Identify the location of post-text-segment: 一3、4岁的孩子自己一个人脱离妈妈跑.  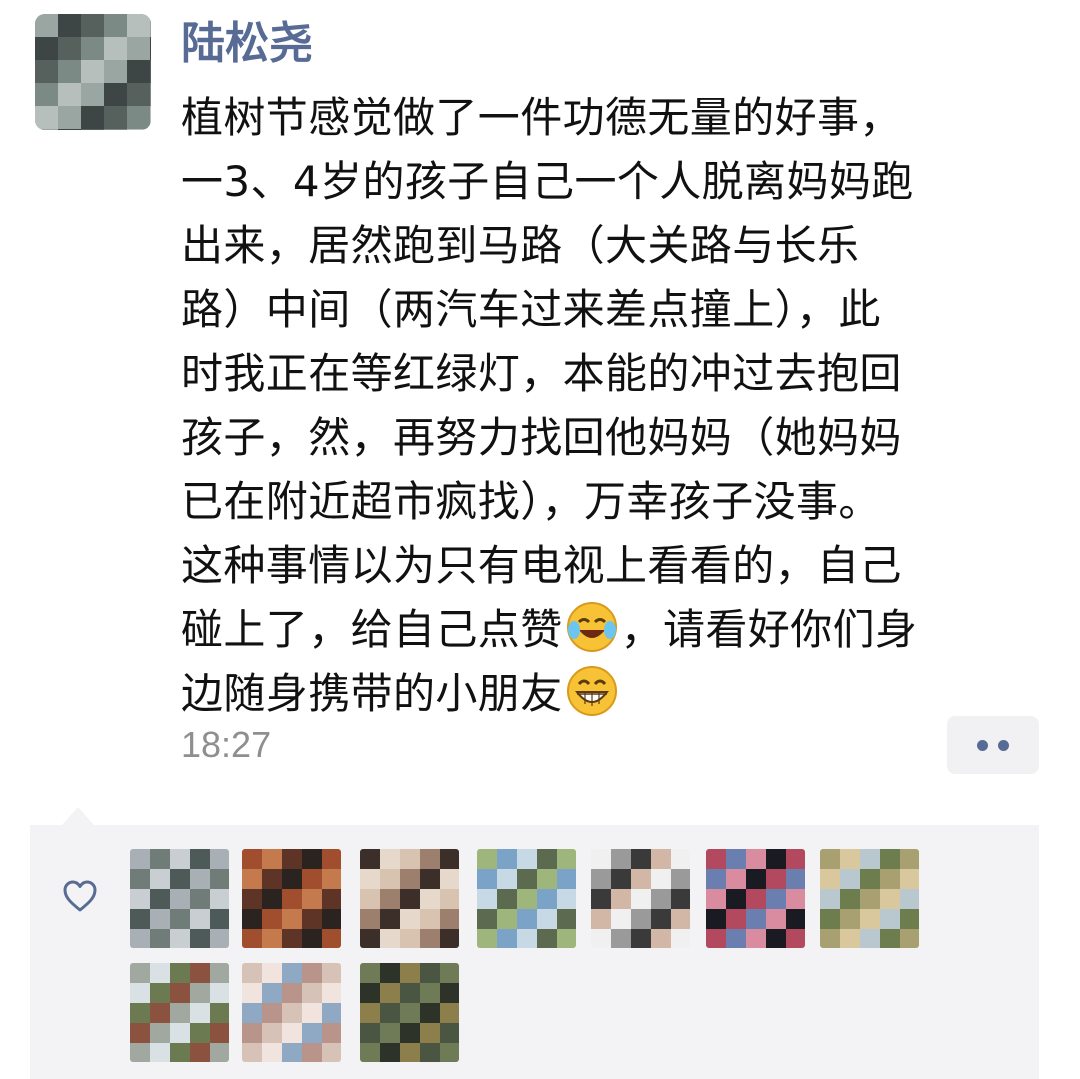
(547, 181).